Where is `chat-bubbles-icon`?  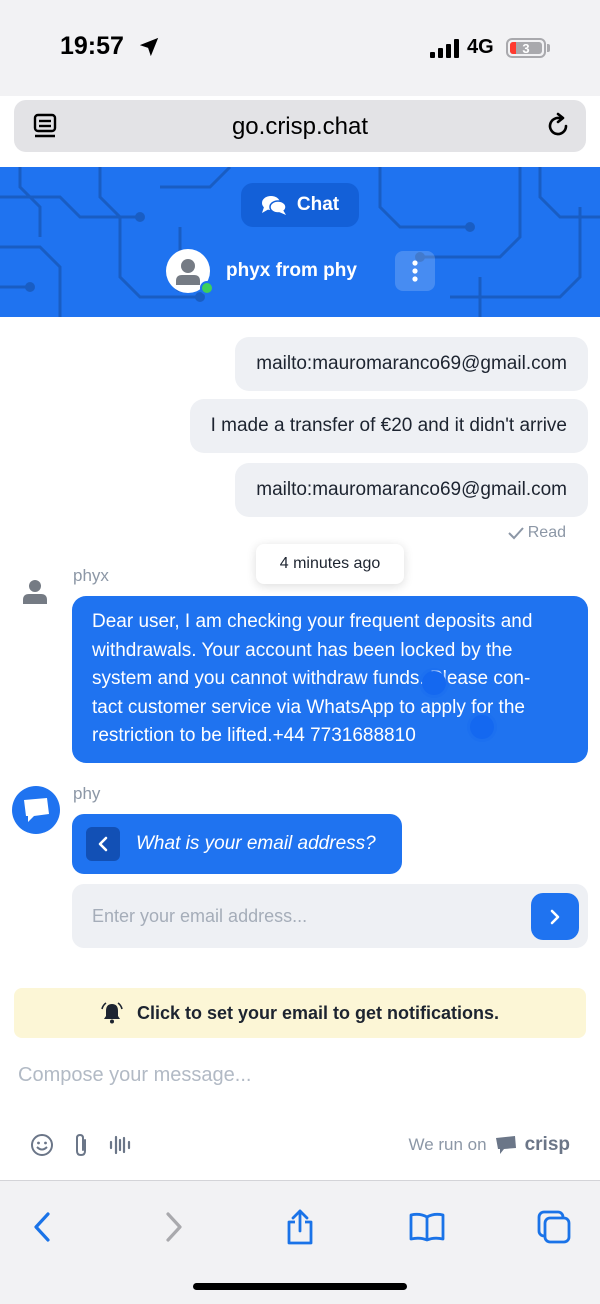 chat-bubbles-icon is located at coordinates (274, 205).